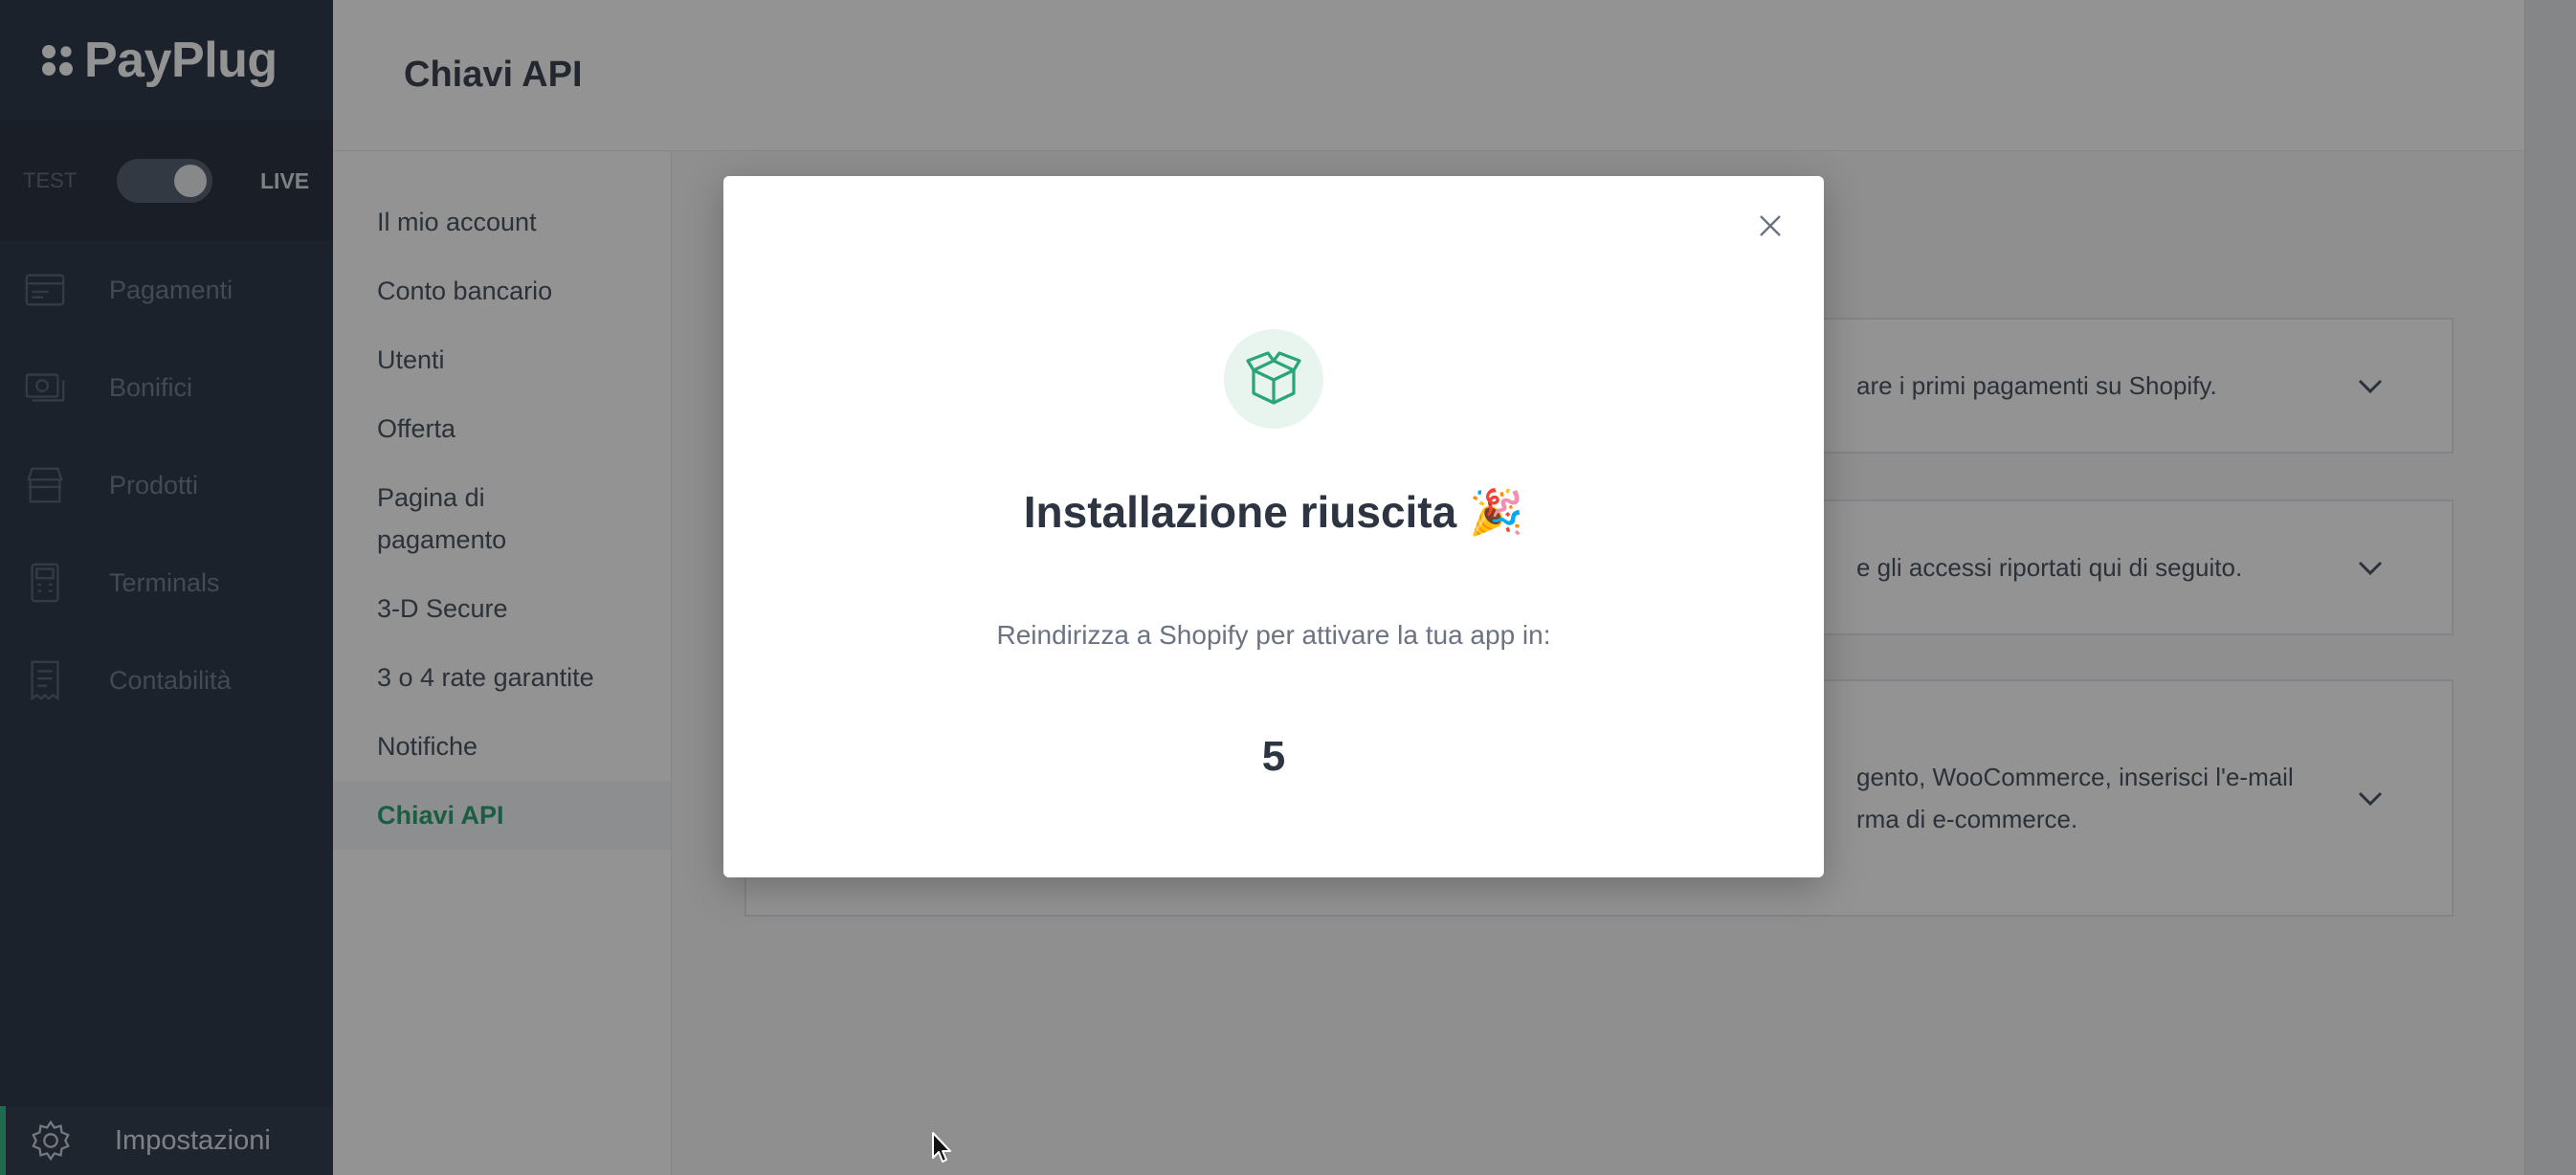 The width and height of the screenshot is (2576, 1175). What do you see at coordinates (1273, 757) in the screenshot?
I see `redirect-countdown: 5` at bounding box center [1273, 757].